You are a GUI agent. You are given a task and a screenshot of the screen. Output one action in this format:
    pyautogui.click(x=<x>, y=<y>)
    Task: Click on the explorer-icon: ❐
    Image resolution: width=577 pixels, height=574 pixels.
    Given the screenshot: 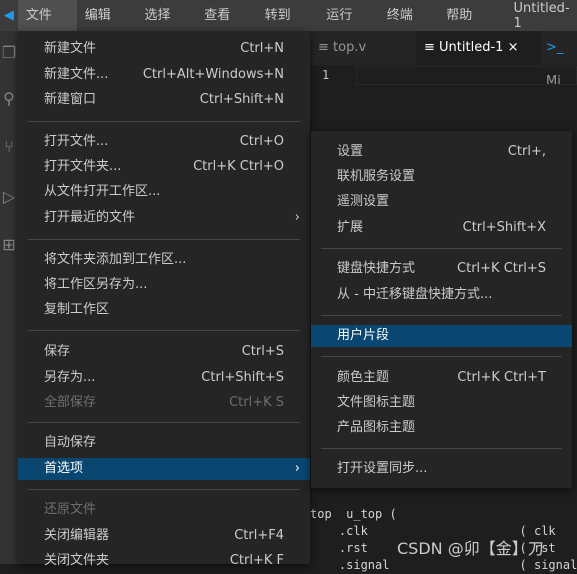 What is the action you would take?
    pyautogui.click(x=9, y=52)
    